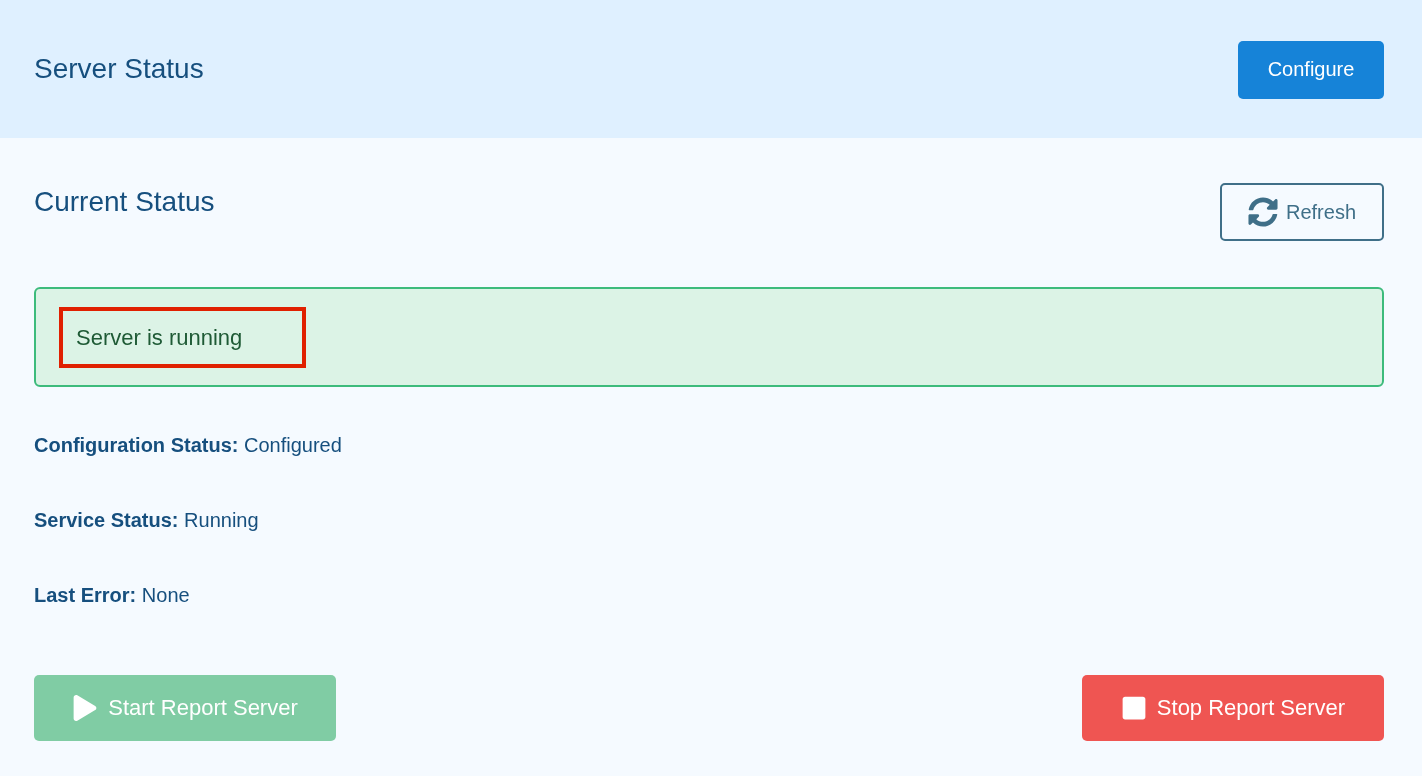 This screenshot has height=776, width=1422. Describe the element at coordinates (1233, 708) in the screenshot. I see `stop-server-button: Stop Report Server` at that location.